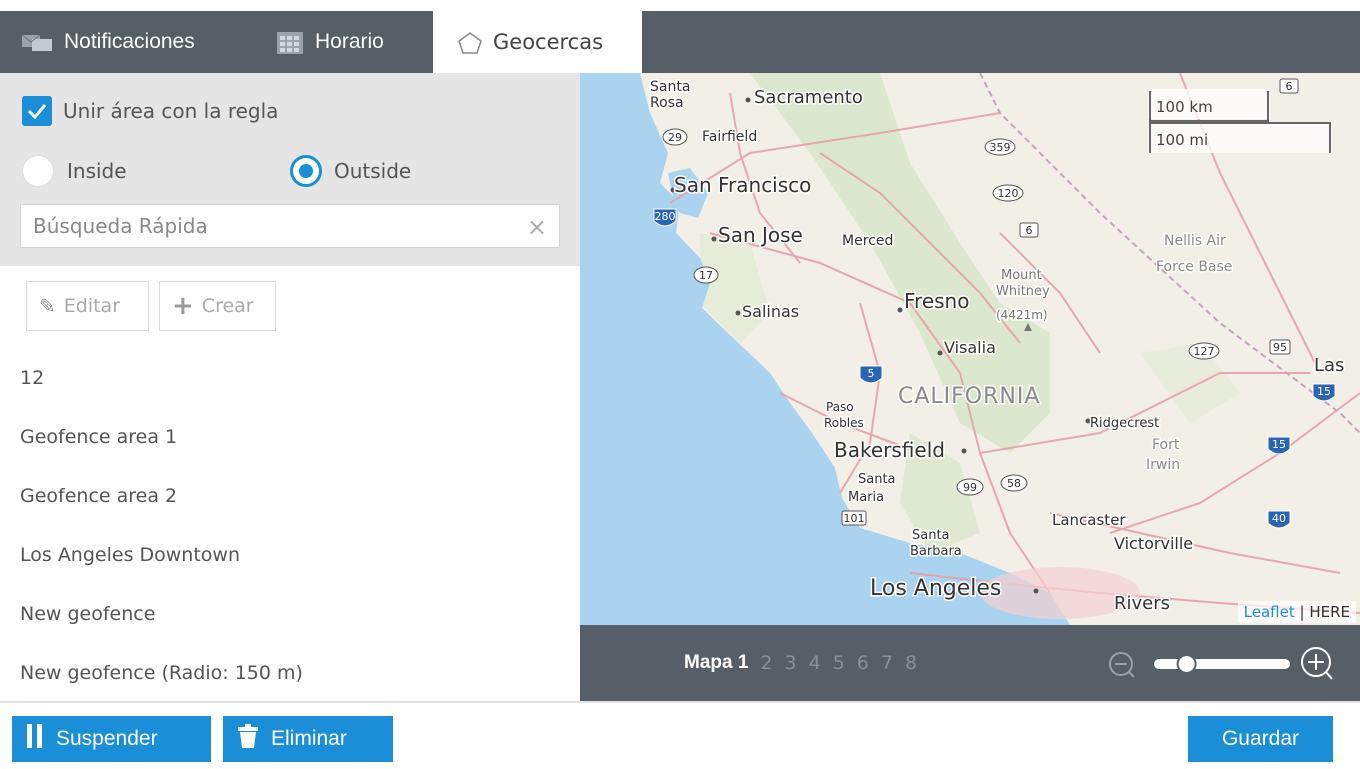 This screenshot has height=769, width=1360. What do you see at coordinates (537, 227) in the screenshot?
I see `clear-icon: ×` at bounding box center [537, 227].